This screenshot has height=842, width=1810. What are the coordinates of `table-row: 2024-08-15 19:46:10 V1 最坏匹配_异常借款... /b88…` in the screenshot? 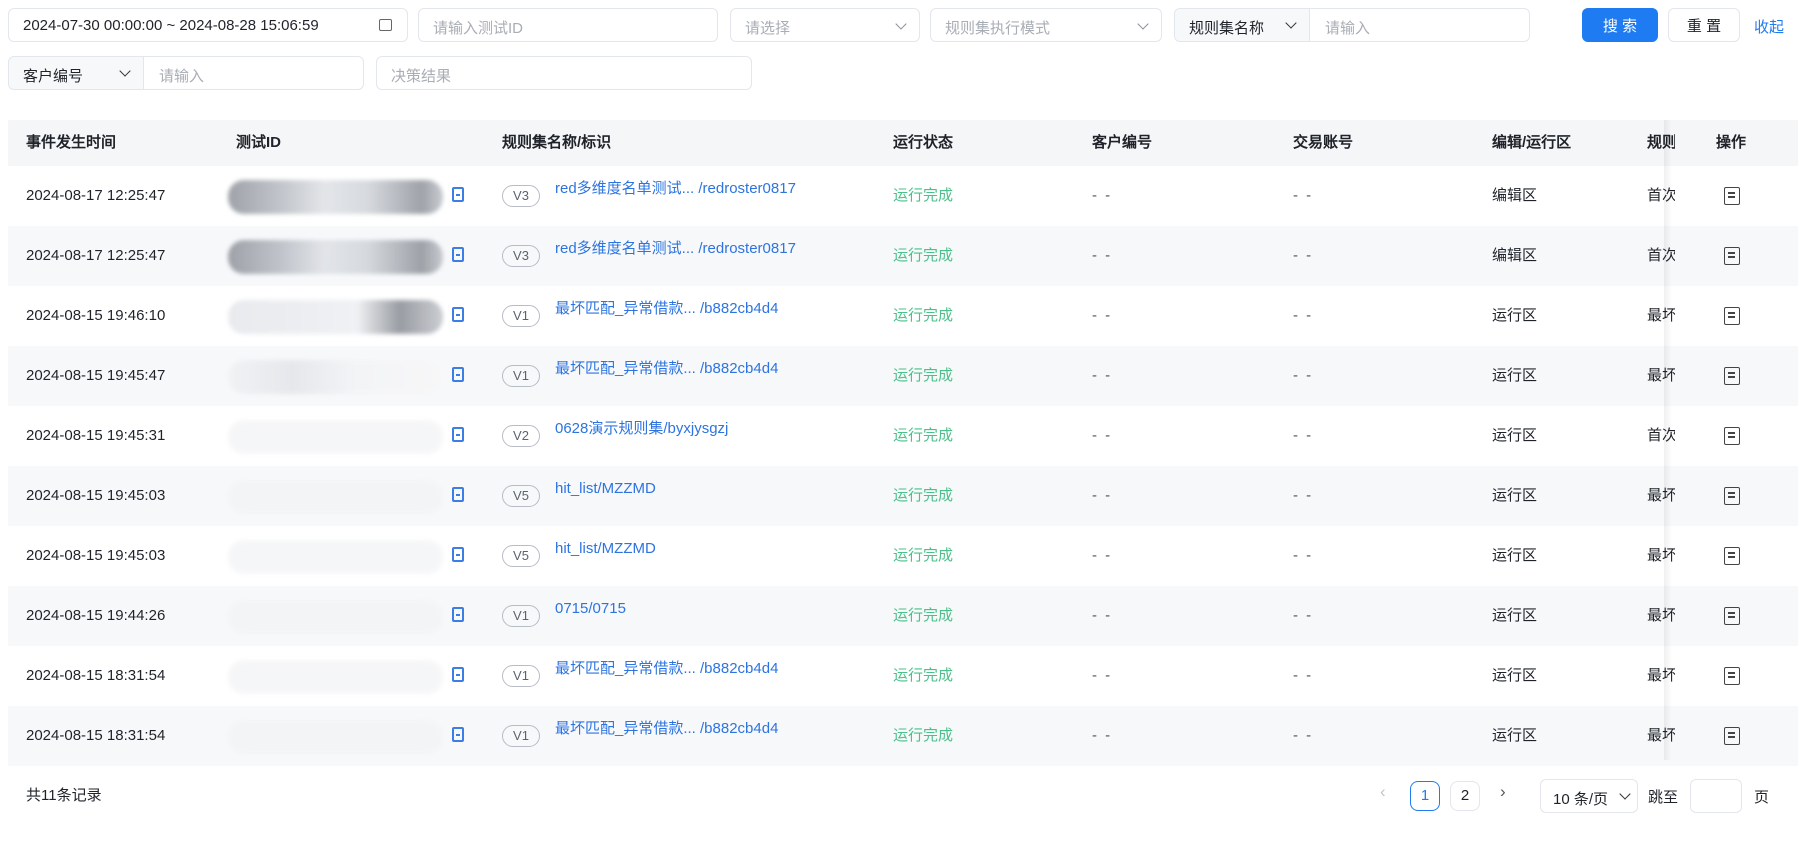 It's located at (903, 316).